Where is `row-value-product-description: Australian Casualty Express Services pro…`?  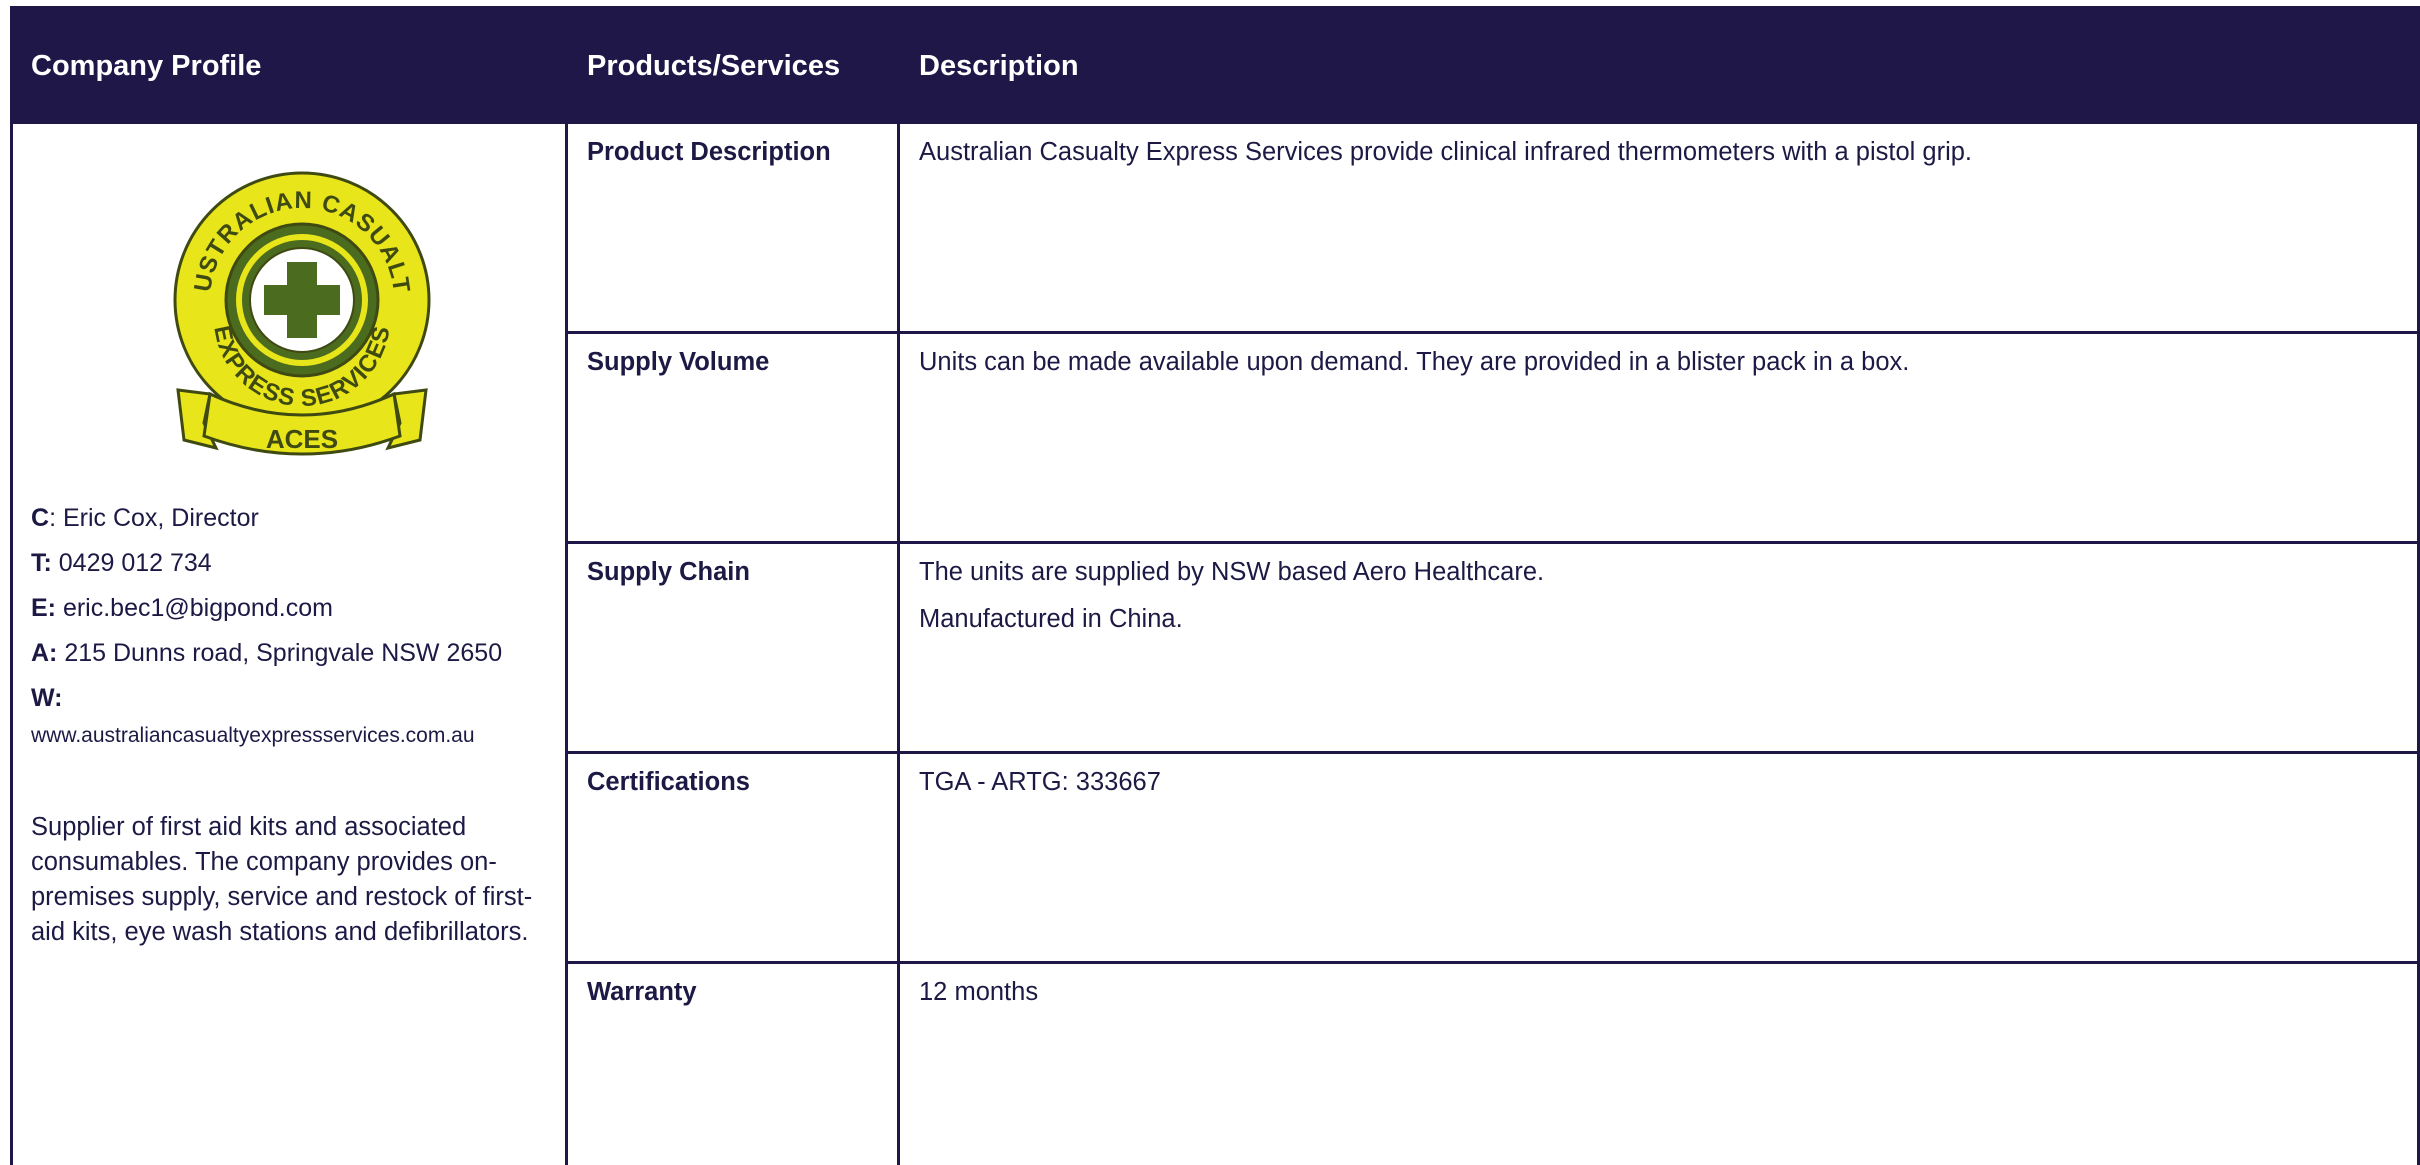
row-value-product-description: Australian Casualty Express Services pro… is located at coordinates (1446, 152).